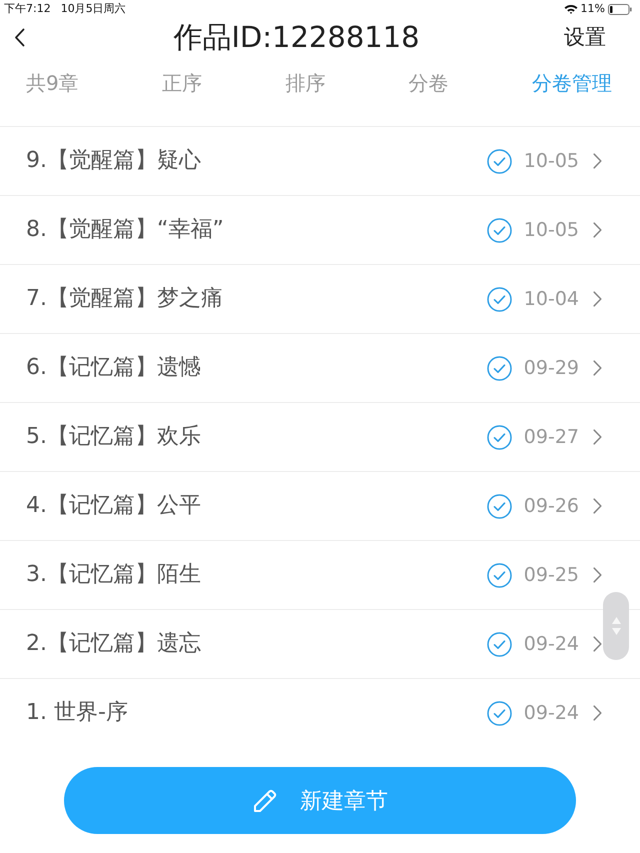  Describe the element at coordinates (616, 626) in the screenshot. I see `scroll-handle` at that location.